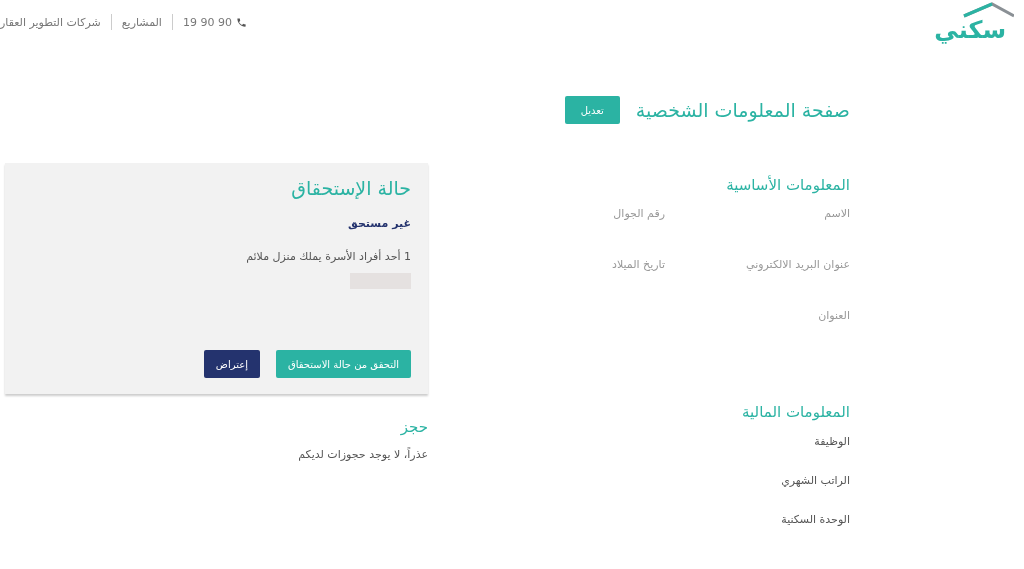  I want to click on section-title: حجز, so click(413, 427).